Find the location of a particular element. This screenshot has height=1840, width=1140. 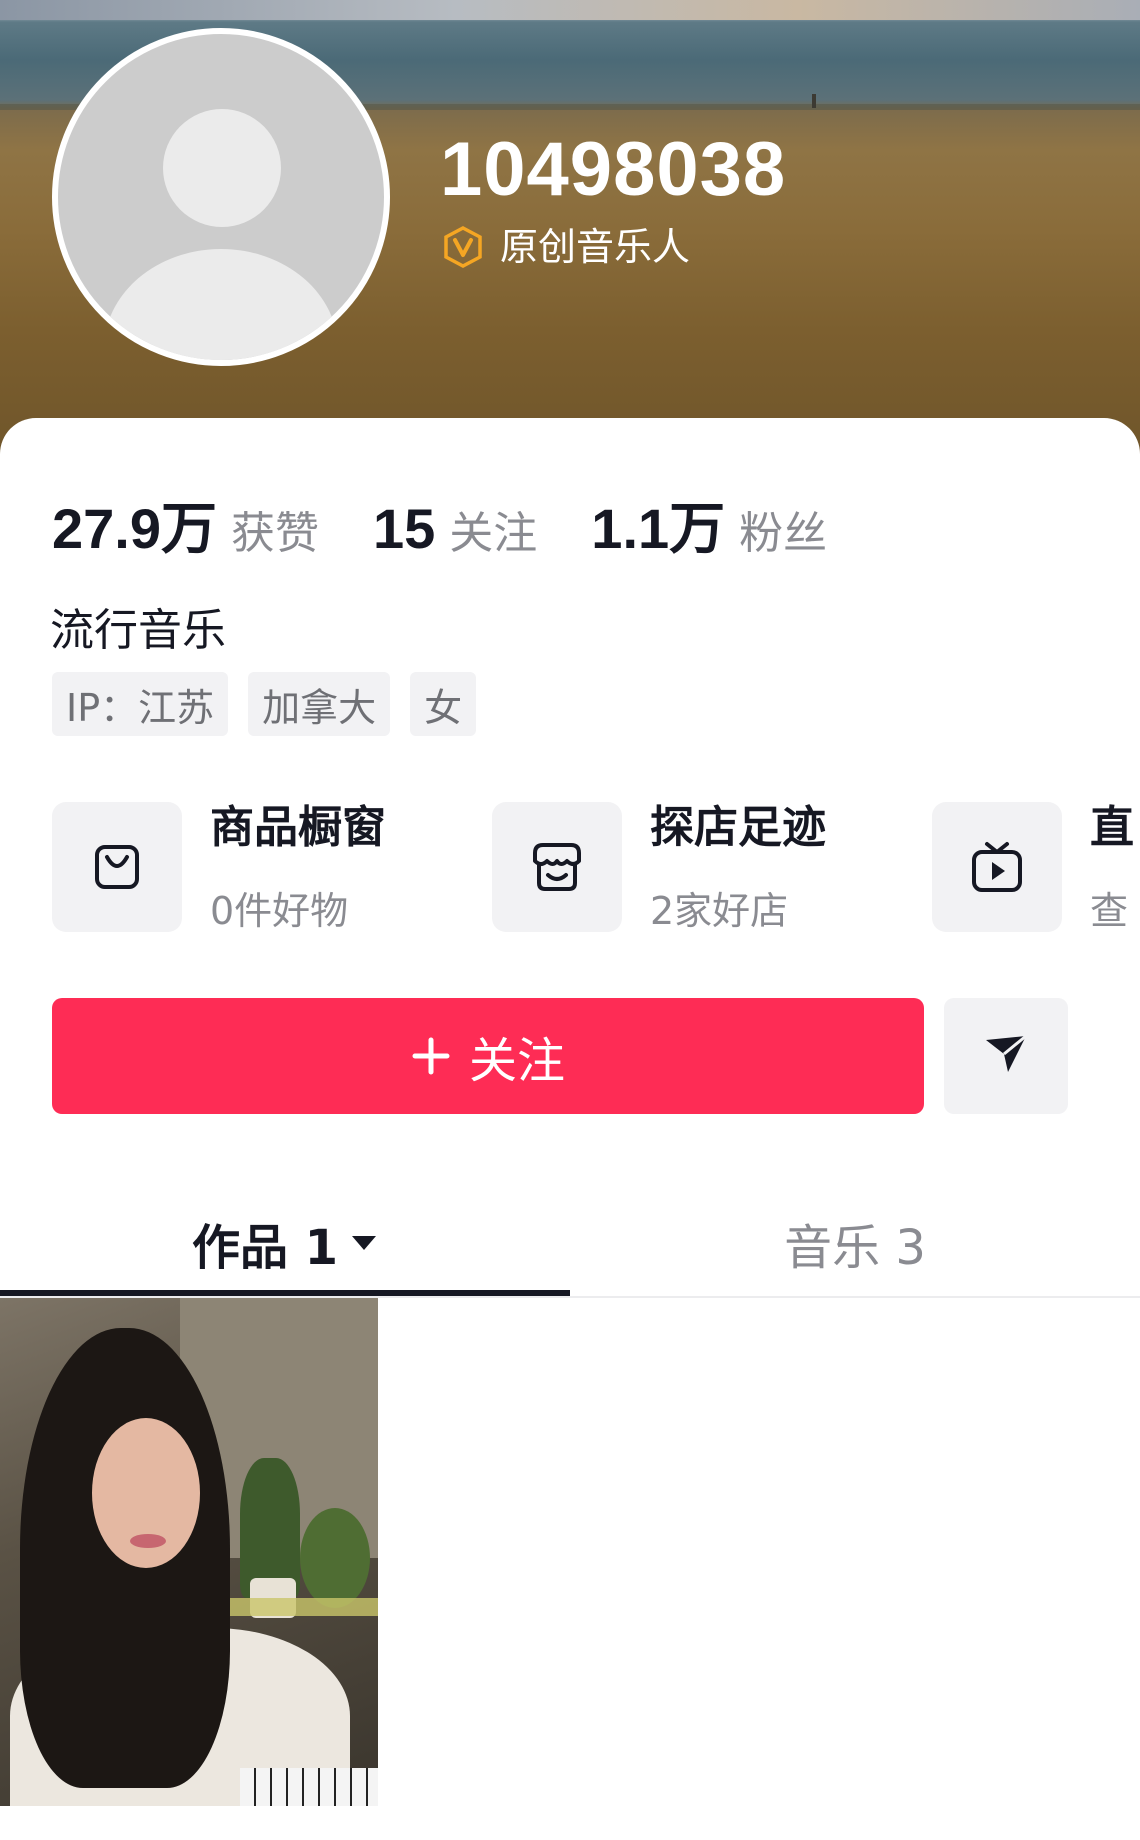

paper-plane-icon is located at coordinates (1006, 1056).